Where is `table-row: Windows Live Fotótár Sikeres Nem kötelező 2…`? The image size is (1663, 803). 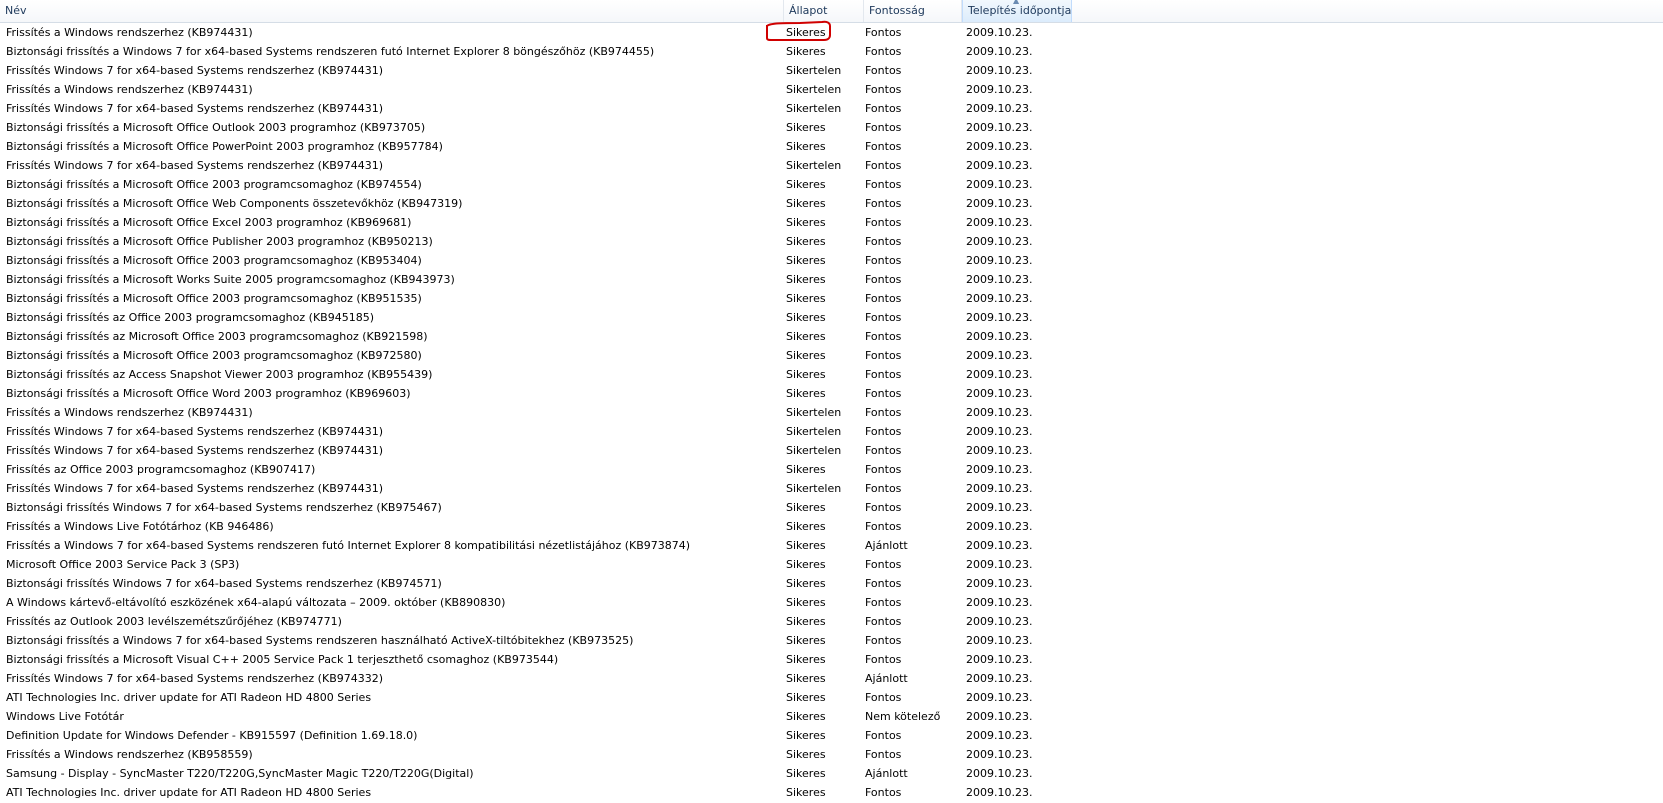 table-row: Windows Live Fotótár Sikeres Nem kötelező 2… is located at coordinates (831, 716).